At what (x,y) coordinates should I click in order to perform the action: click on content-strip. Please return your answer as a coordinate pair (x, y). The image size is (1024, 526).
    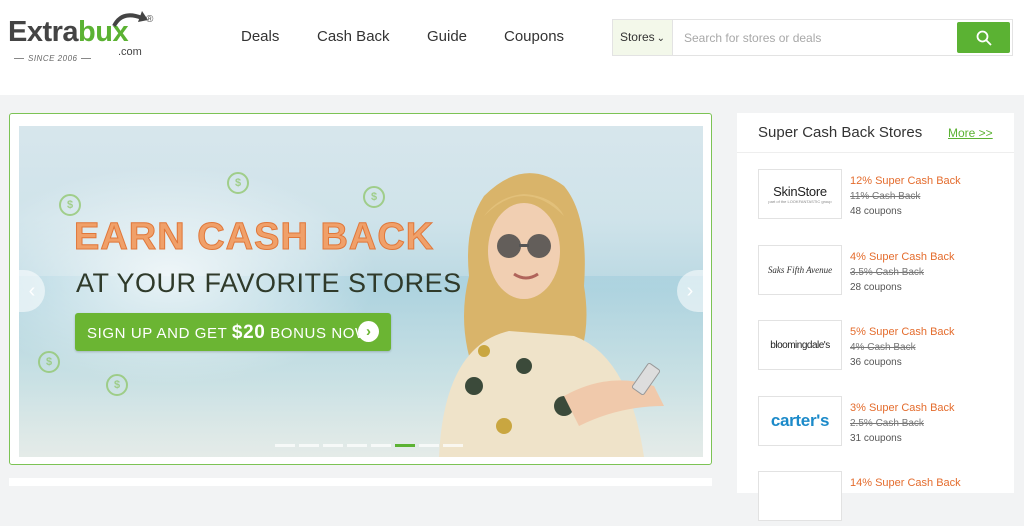
    Looking at the image, I should click on (360, 482).